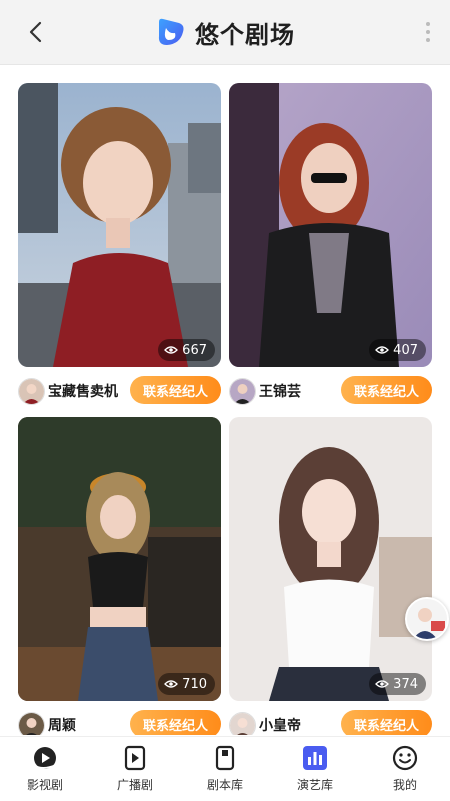  What do you see at coordinates (330, 720) in the screenshot?
I see `artist-meta: 小皇帝 联系经纪人` at bounding box center [330, 720].